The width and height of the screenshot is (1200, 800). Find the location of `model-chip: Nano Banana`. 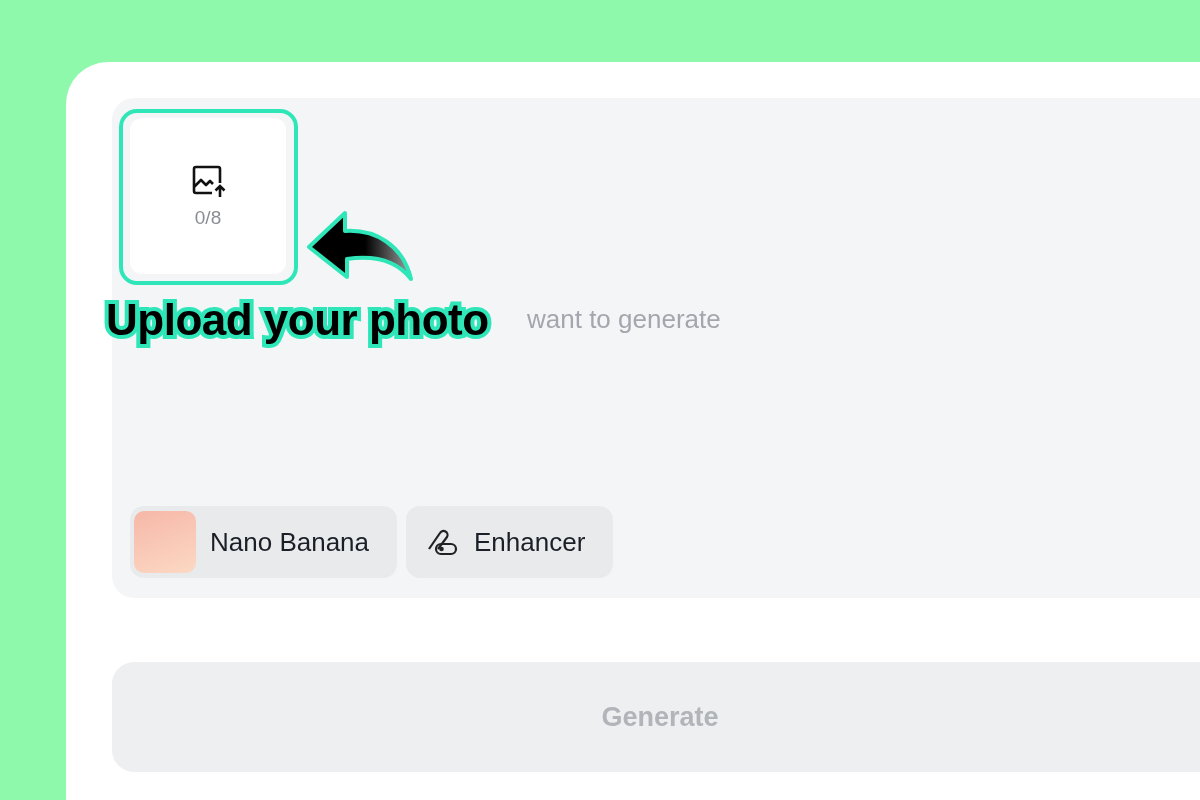

model-chip: Nano Banana is located at coordinates (264, 542).